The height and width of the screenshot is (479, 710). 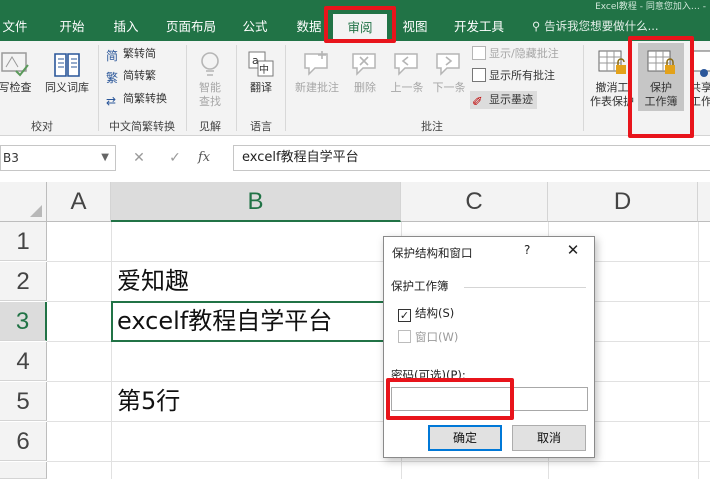 What do you see at coordinates (432, 126) in the screenshot?
I see `group-comments: 批注` at bounding box center [432, 126].